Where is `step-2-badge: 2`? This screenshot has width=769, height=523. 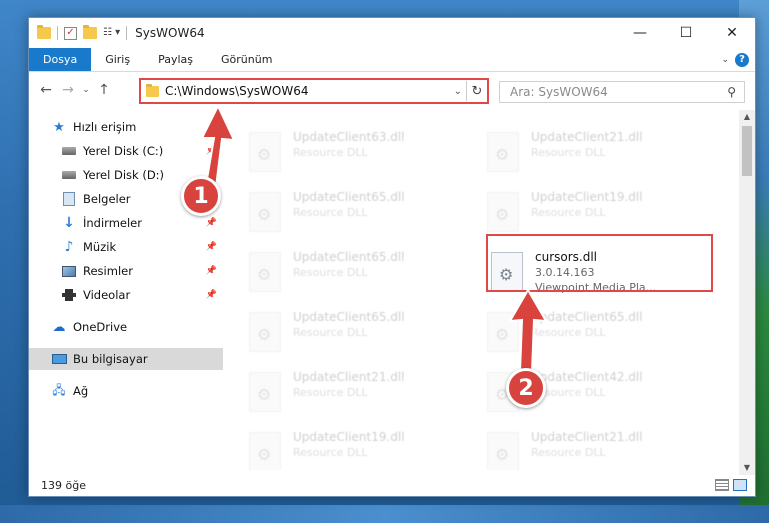
step-2-badge: 2 is located at coordinates (526, 388).